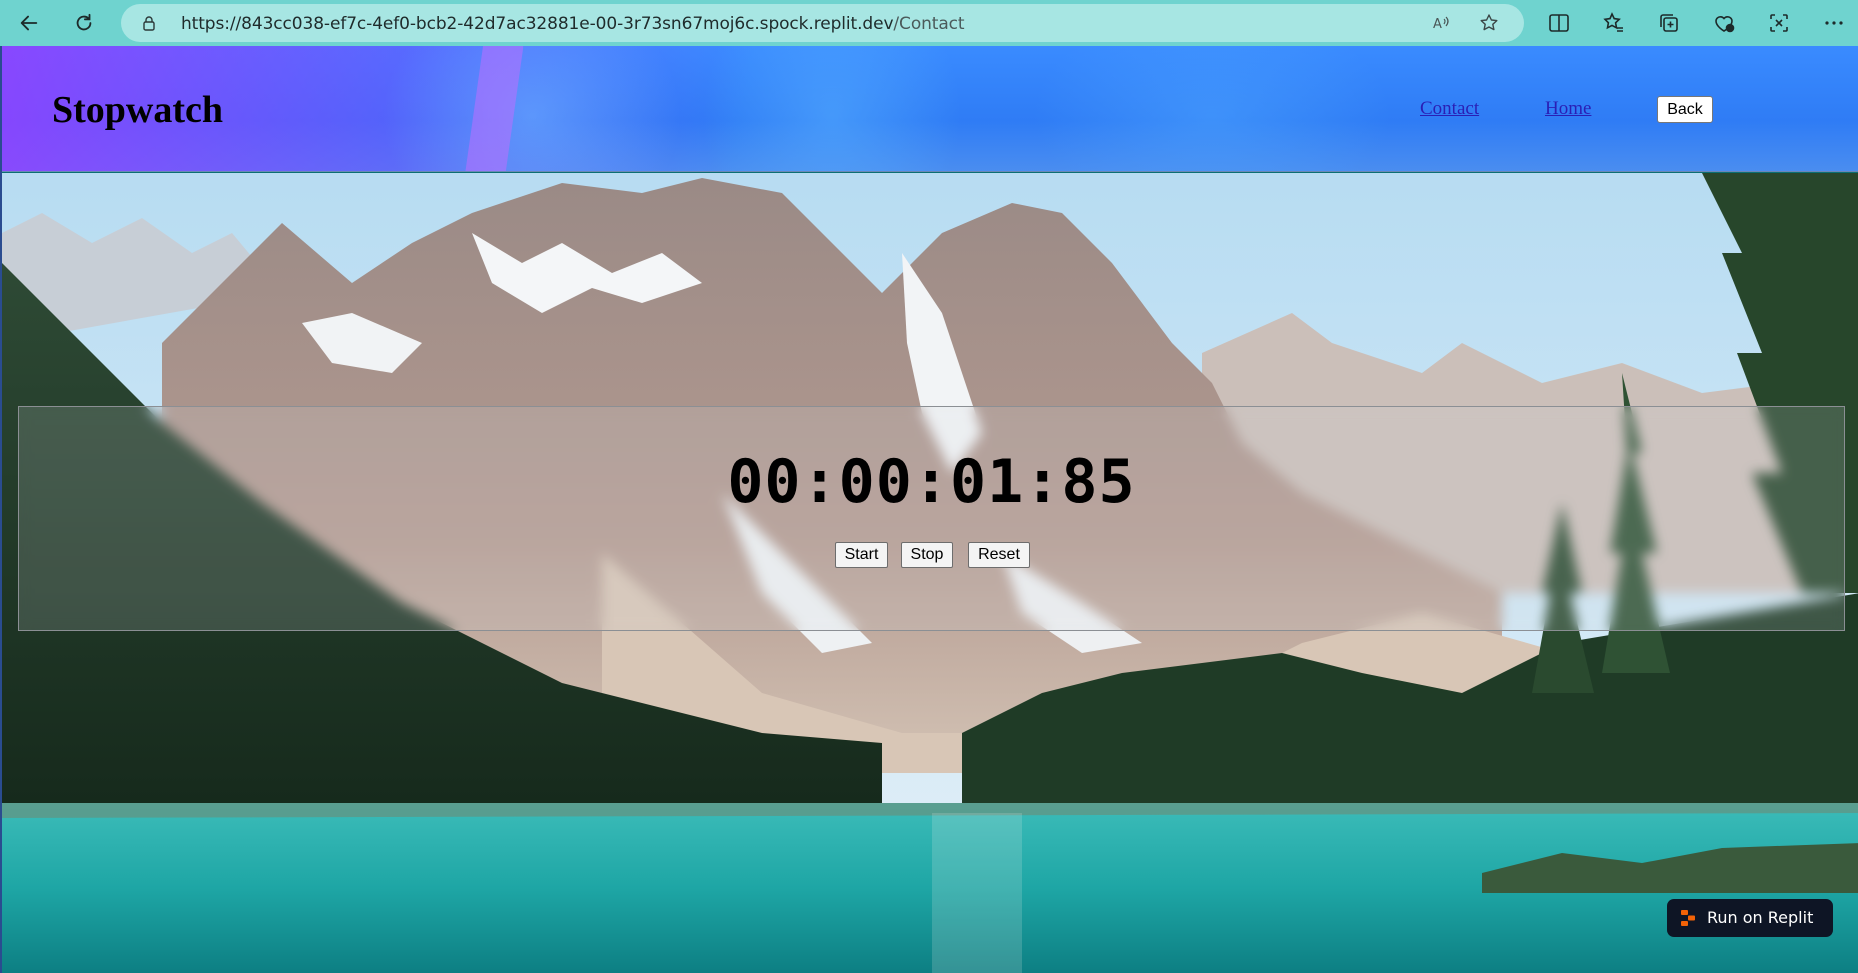  What do you see at coordinates (138, 110) in the screenshot?
I see `site-title: Stopwatch` at bounding box center [138, 110].